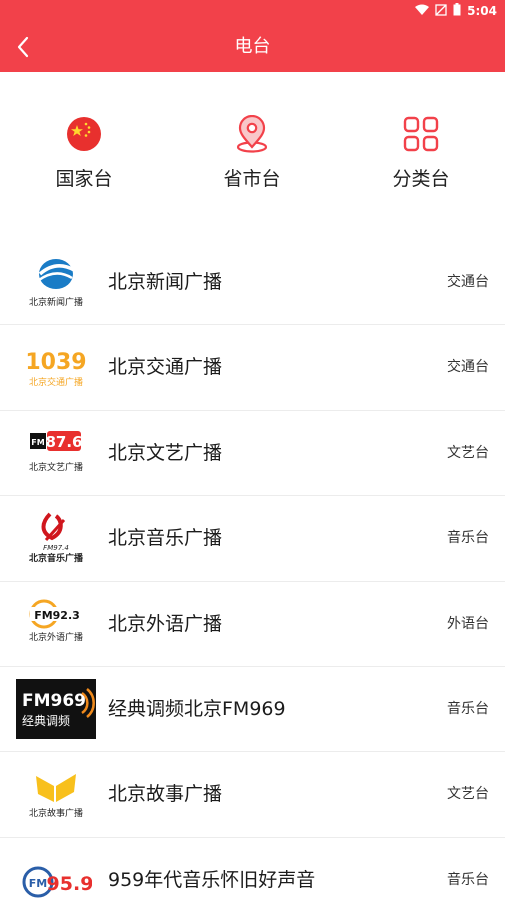  Describe the element at coordinates (468, 623) in the screenshot. I see `station-tag: 外语台` at that location.